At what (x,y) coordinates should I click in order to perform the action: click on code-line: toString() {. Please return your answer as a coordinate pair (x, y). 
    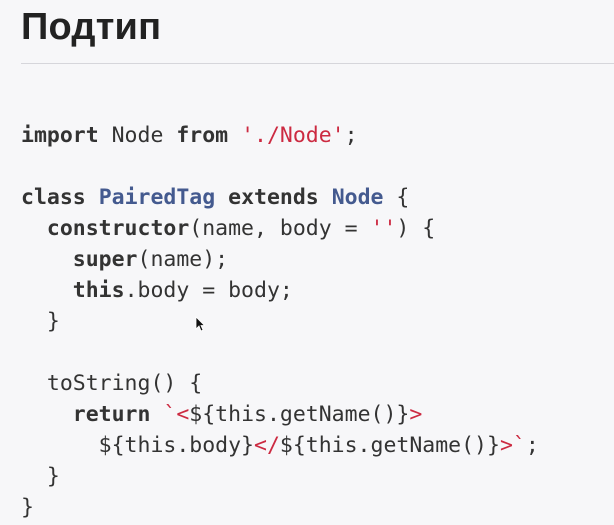
    Looking at the image, I should click on (280, 383).